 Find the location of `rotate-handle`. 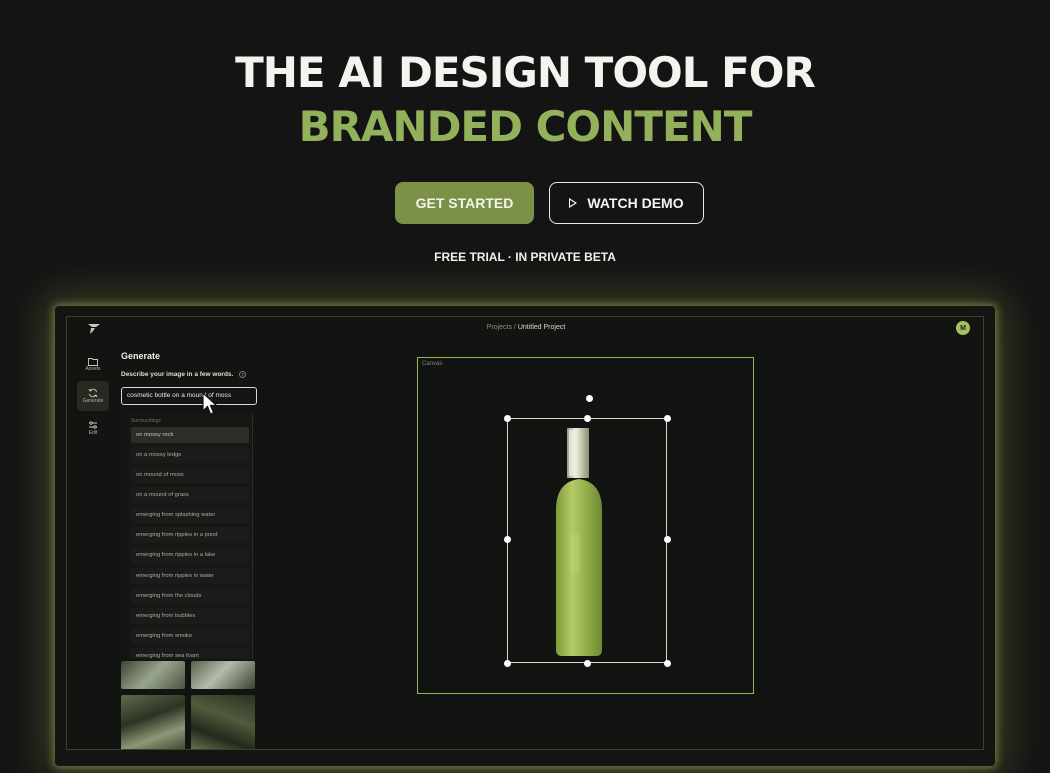

rotate-handle is located at coordinates (589, 398).